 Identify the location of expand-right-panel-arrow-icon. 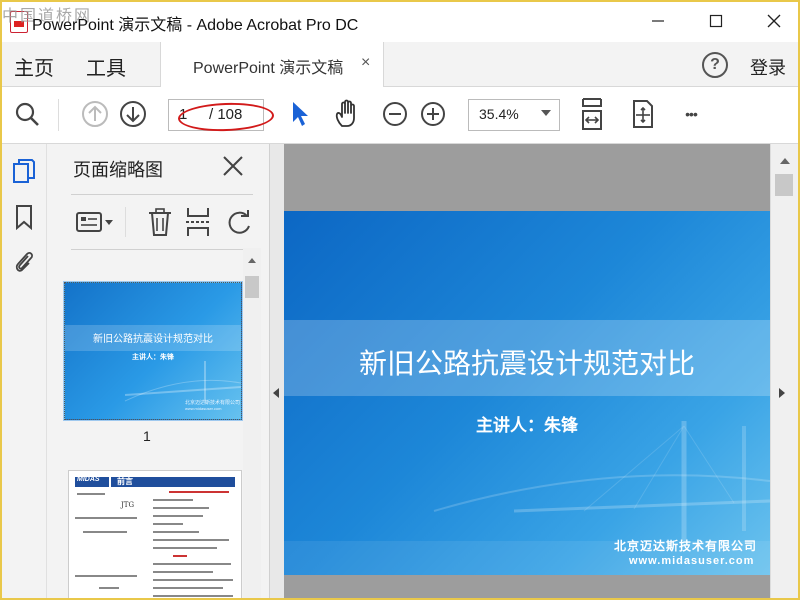
(782, 393).